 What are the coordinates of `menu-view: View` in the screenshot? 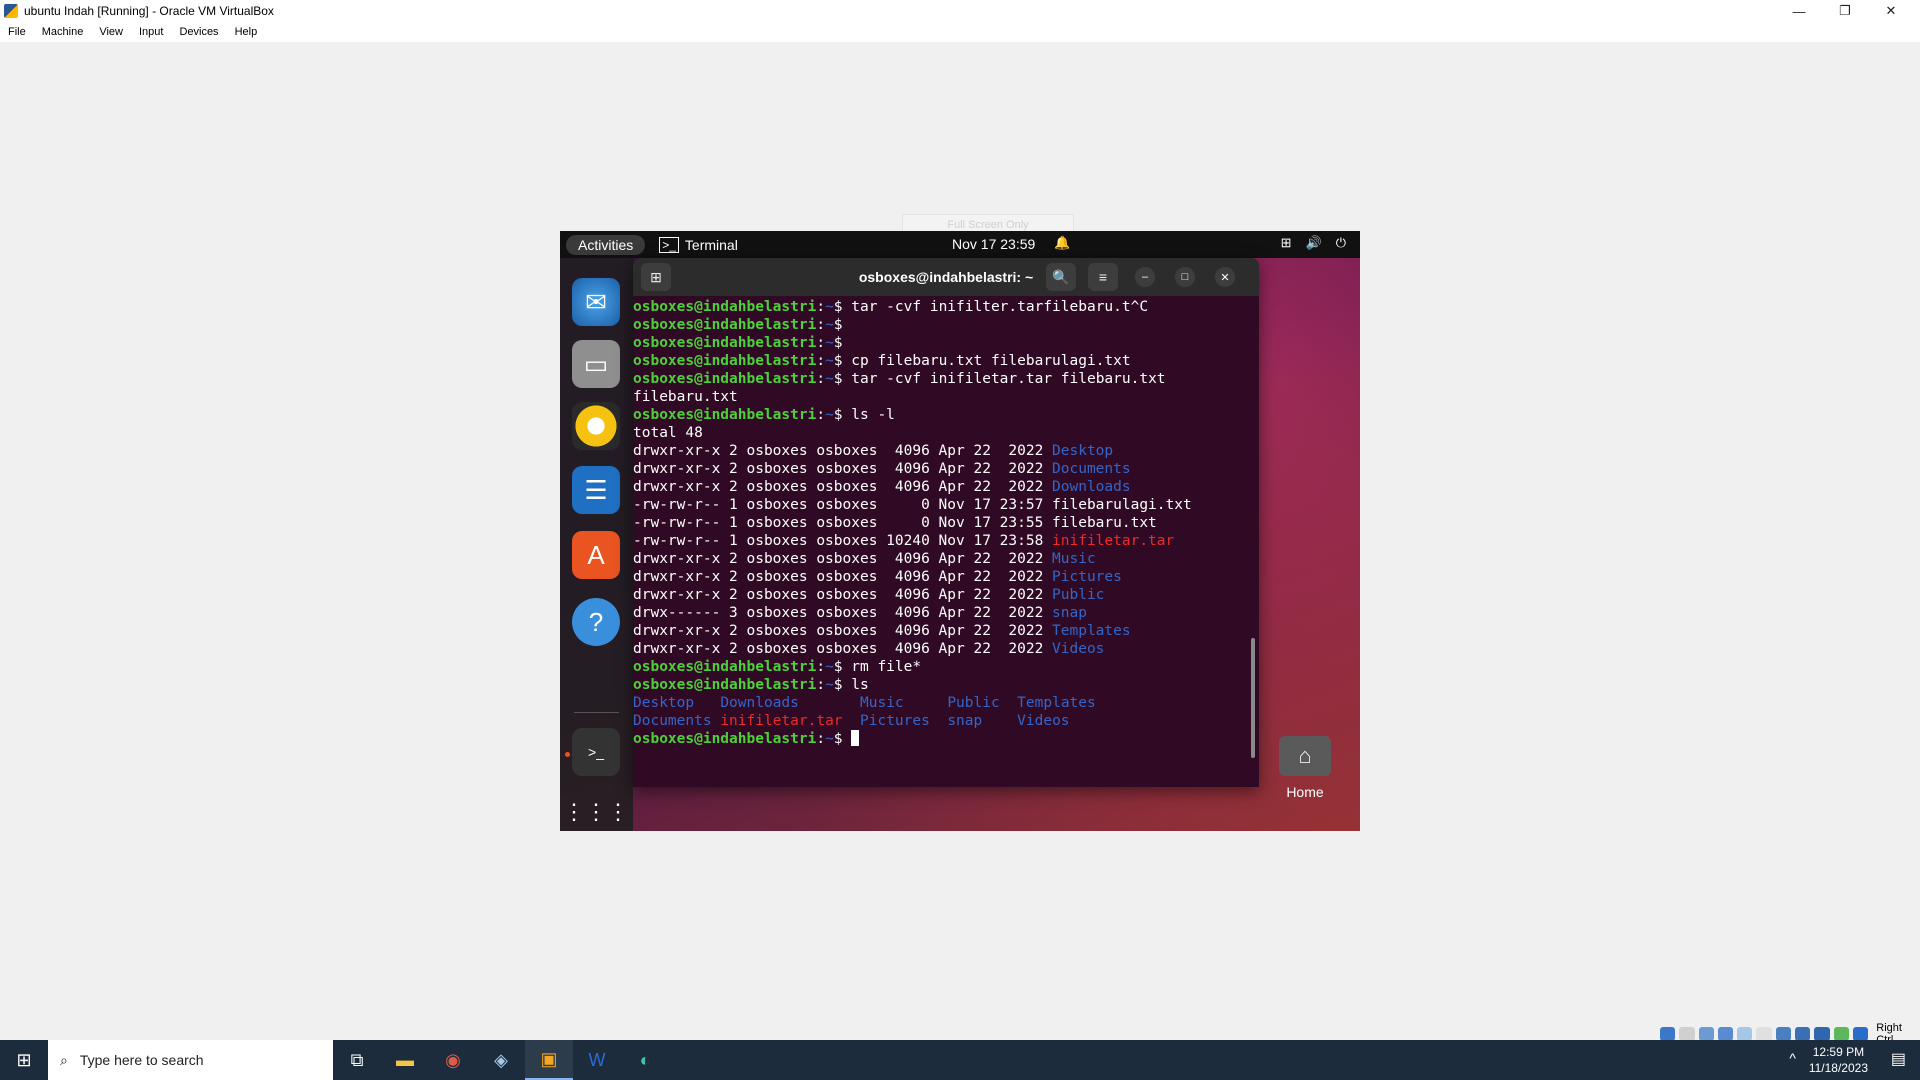 It's located at (111, 32).